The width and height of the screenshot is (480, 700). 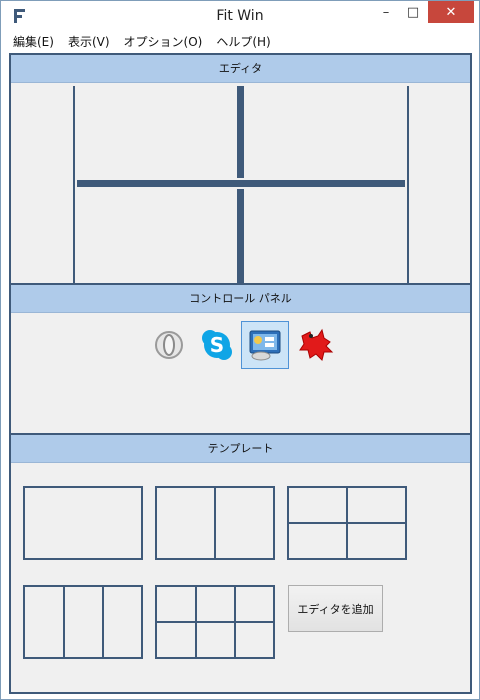 I want to click on control-panel-apps: S, so click(x=240, y=346).